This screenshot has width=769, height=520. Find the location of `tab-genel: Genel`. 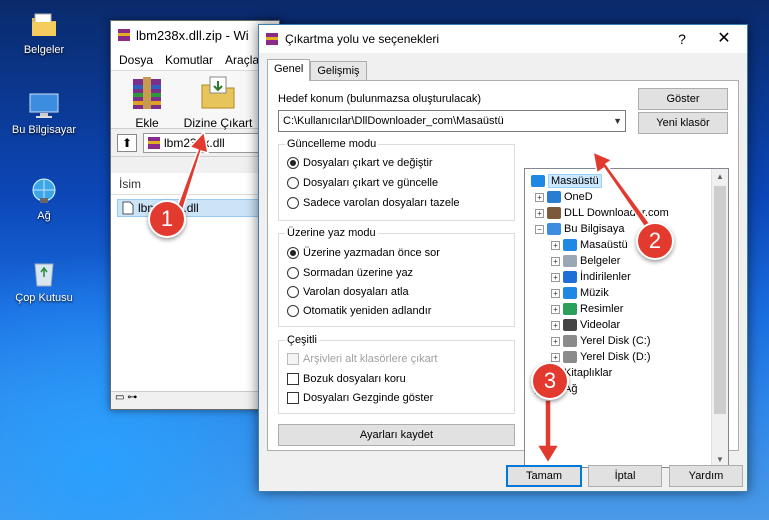

tab-genel: Genel is located at coordinates (289, 70).